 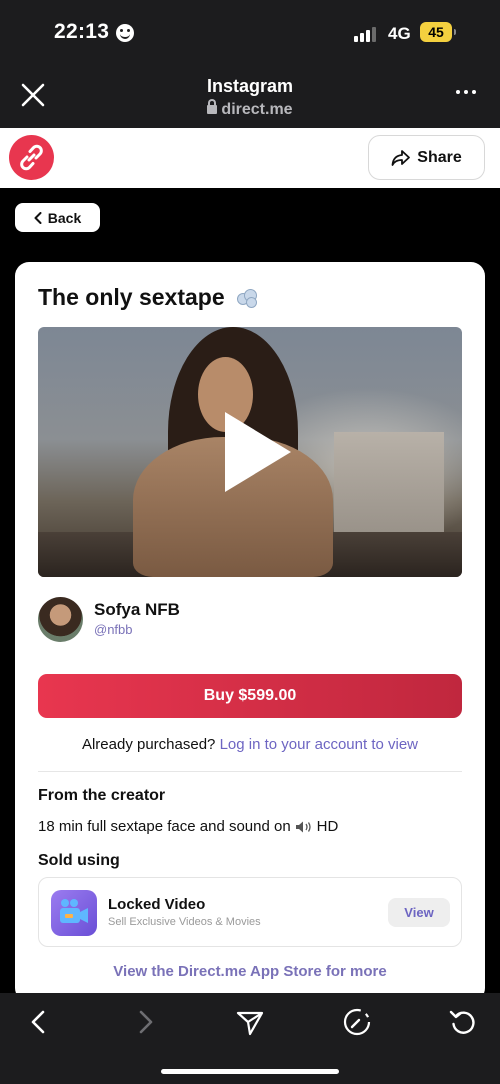 I want to click on back-button: Back, so click(x=57, y=217).